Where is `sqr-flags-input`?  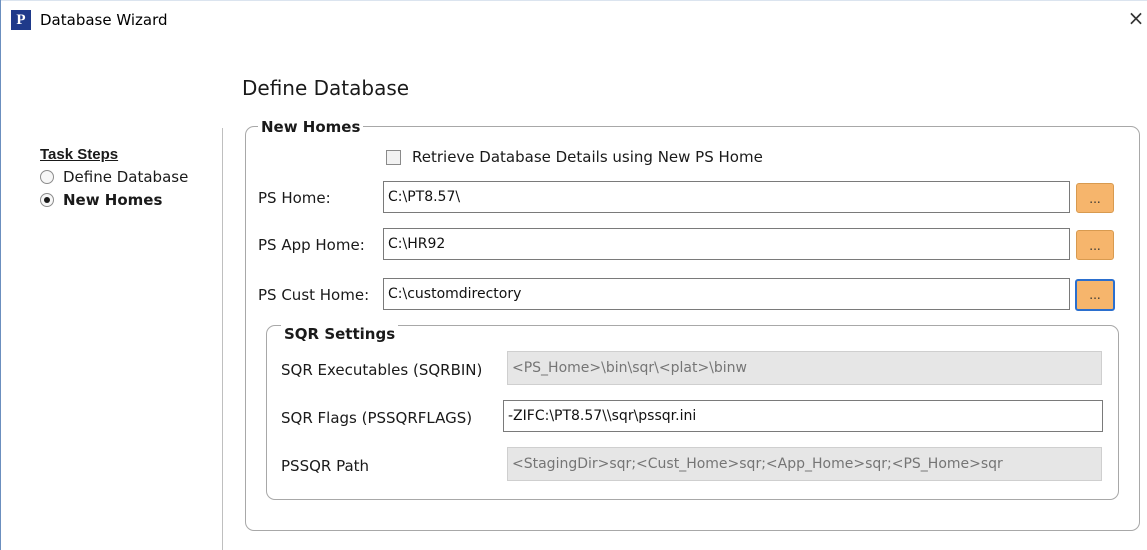
sqr-flags-input is located at coordinates (803, 416).